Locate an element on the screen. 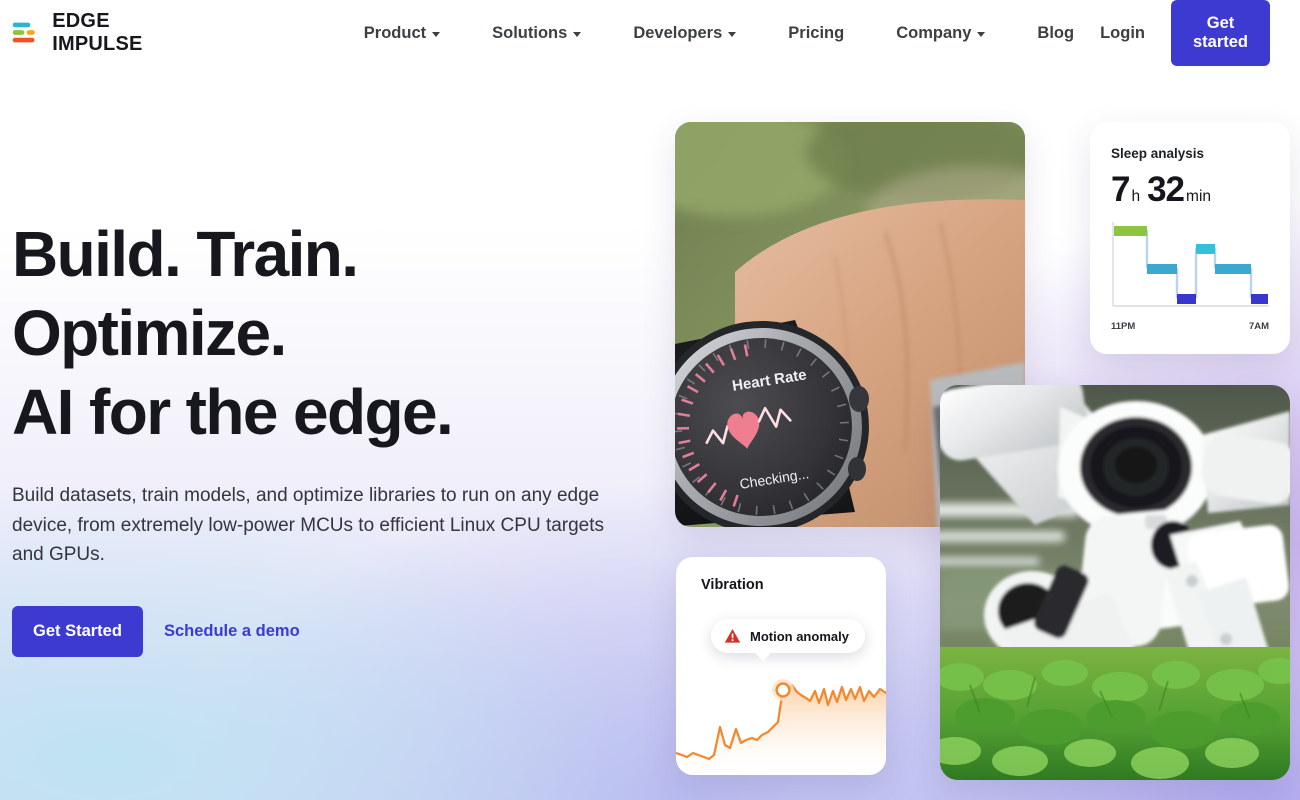 Image resolution: width=1300 pixels, height=800 pixels. anomaly-marker is located at coordinates (783, 690).